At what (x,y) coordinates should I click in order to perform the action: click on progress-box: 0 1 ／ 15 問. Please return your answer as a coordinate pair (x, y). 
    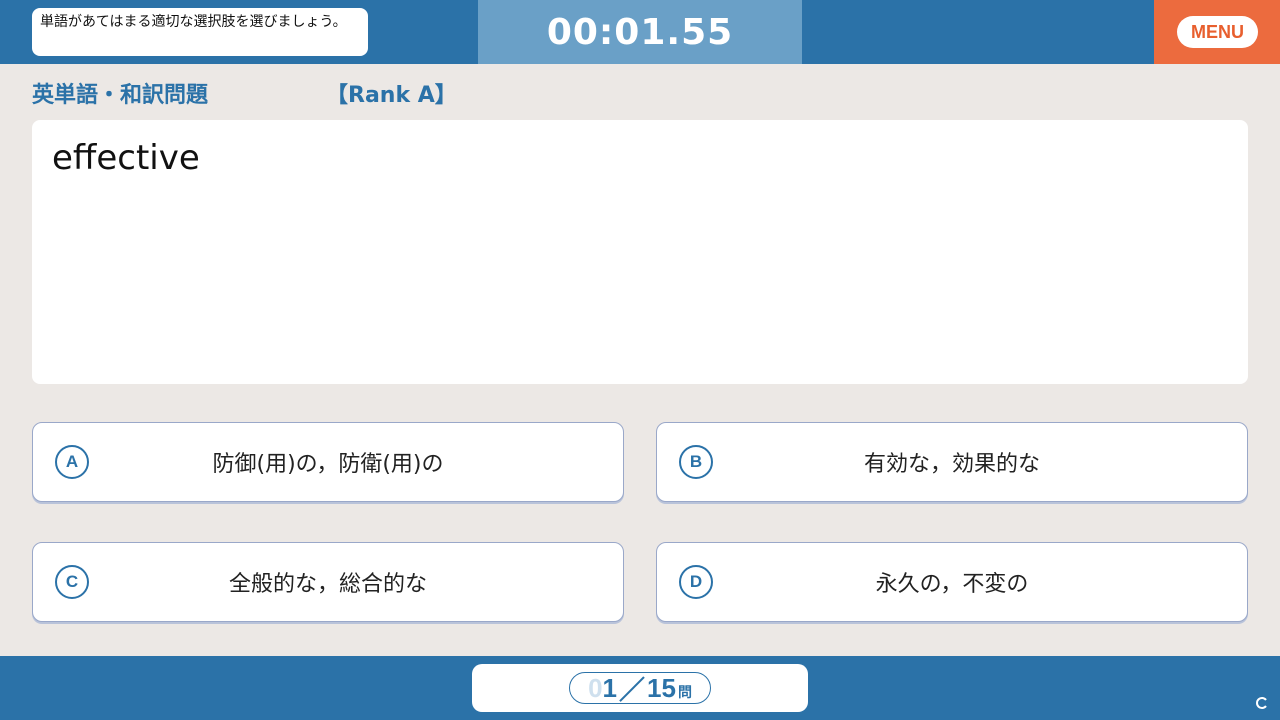
    Looking at the image, I should click on (640, 688).